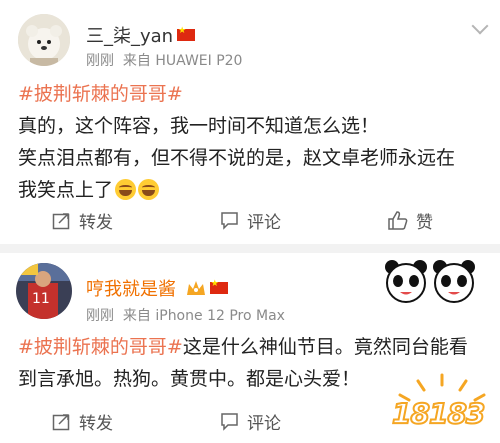  I want to click on avatar: 11, so click(44, 291).